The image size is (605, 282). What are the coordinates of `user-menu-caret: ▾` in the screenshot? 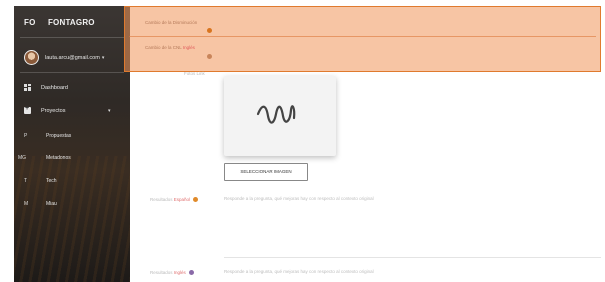 It's located at (103, 58).